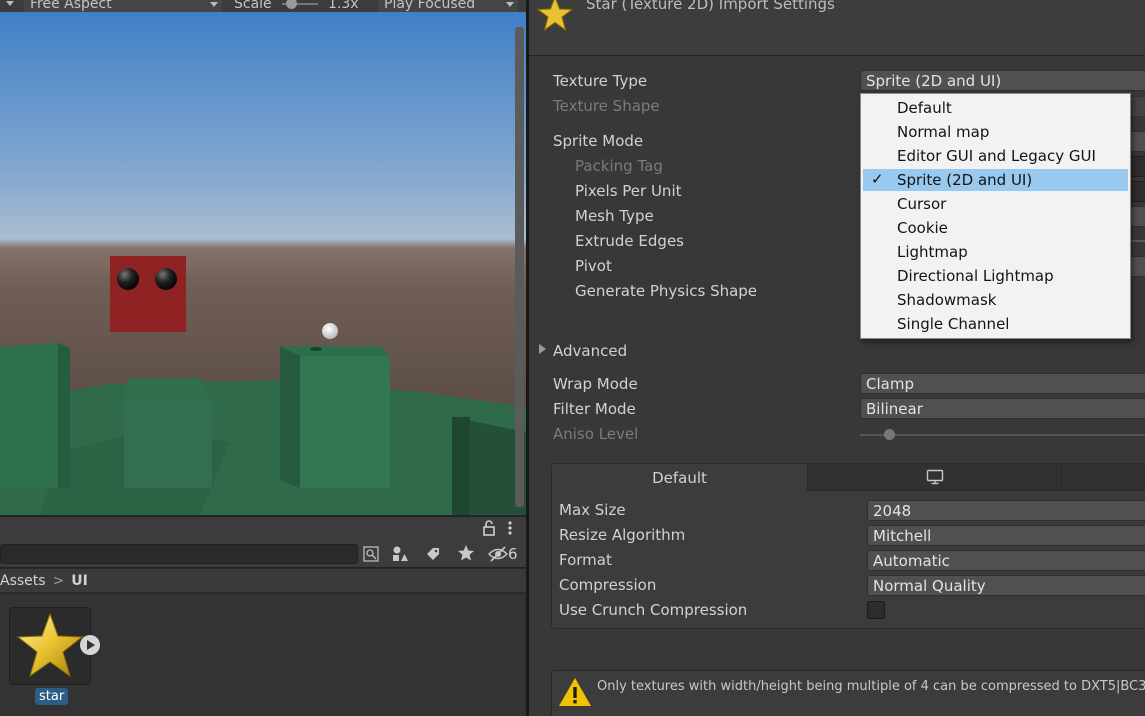 The image size is (1145, 716). I want to click on texture-shape-label: Texture Shape, so click(606, 106).